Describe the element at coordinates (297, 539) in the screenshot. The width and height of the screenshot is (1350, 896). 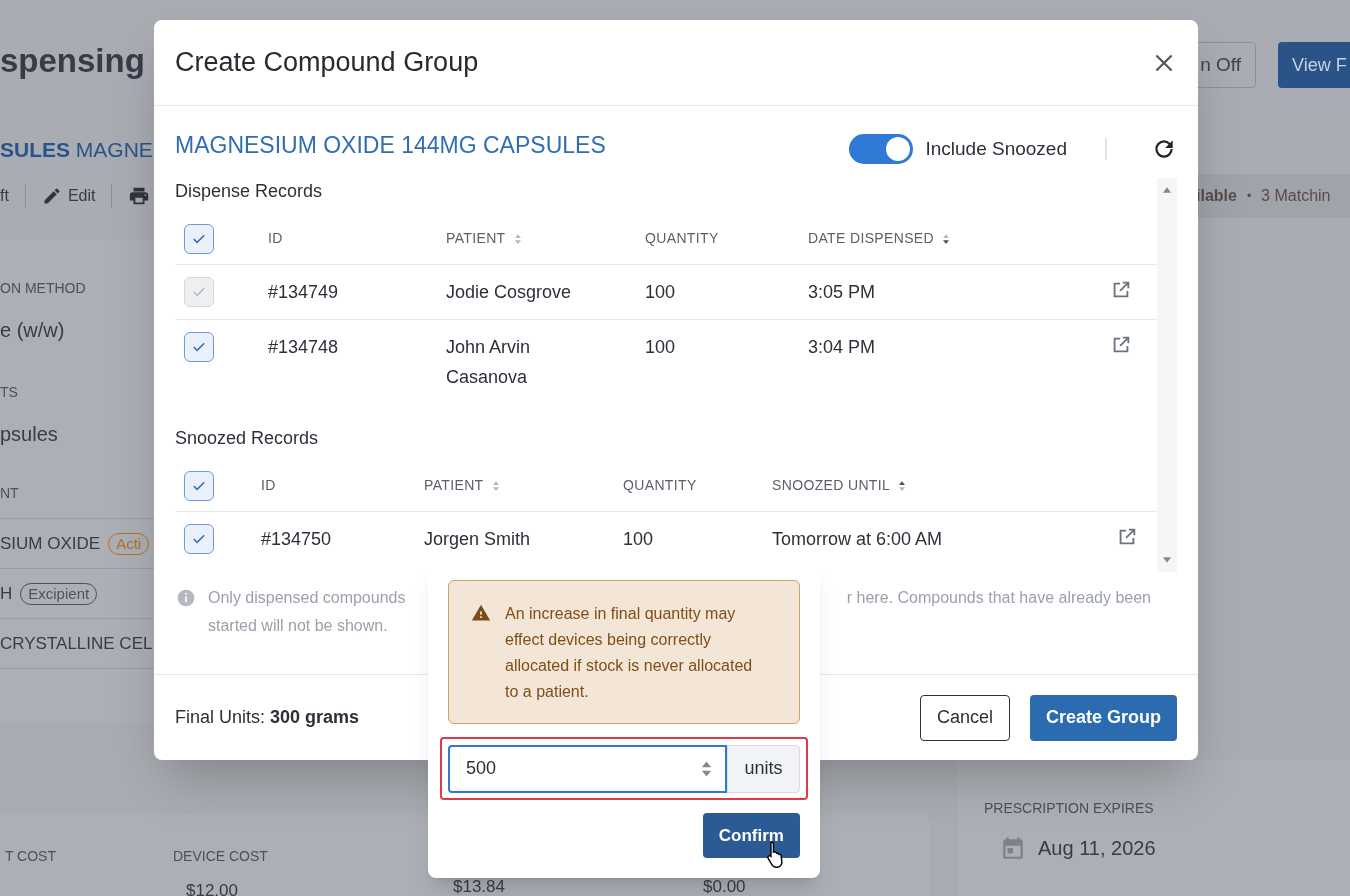
I see `record-id: #134750` at that location.